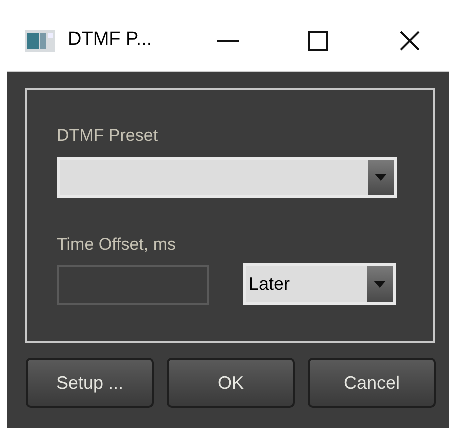  What do you see at coordinates (231, 383) in the screenshot?
I see `dialog-button: OK` at bounding box center [231, 383].